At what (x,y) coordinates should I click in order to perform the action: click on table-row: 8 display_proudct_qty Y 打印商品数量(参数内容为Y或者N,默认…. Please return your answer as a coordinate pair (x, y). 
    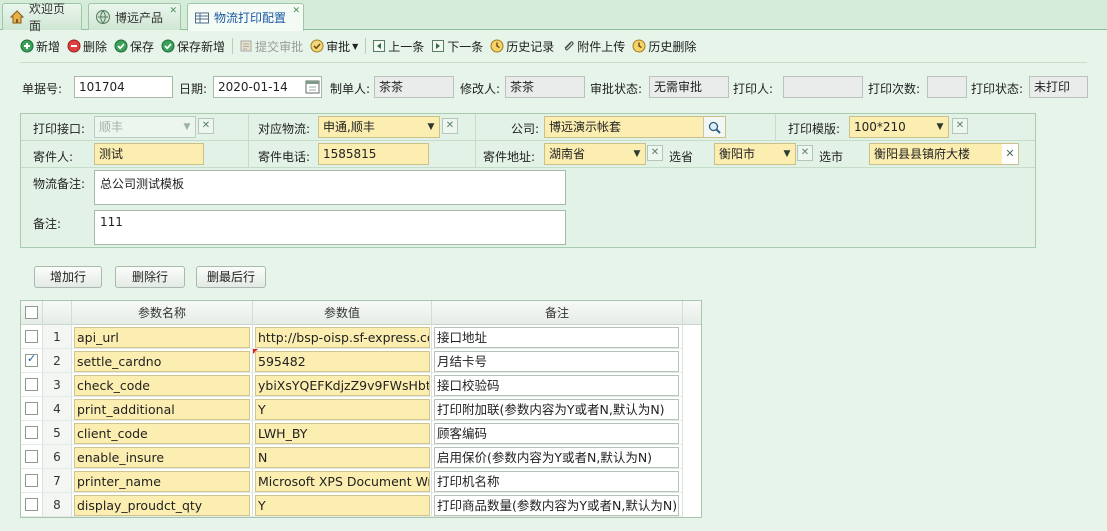
    Looking at the image, I should click on (361, 505).